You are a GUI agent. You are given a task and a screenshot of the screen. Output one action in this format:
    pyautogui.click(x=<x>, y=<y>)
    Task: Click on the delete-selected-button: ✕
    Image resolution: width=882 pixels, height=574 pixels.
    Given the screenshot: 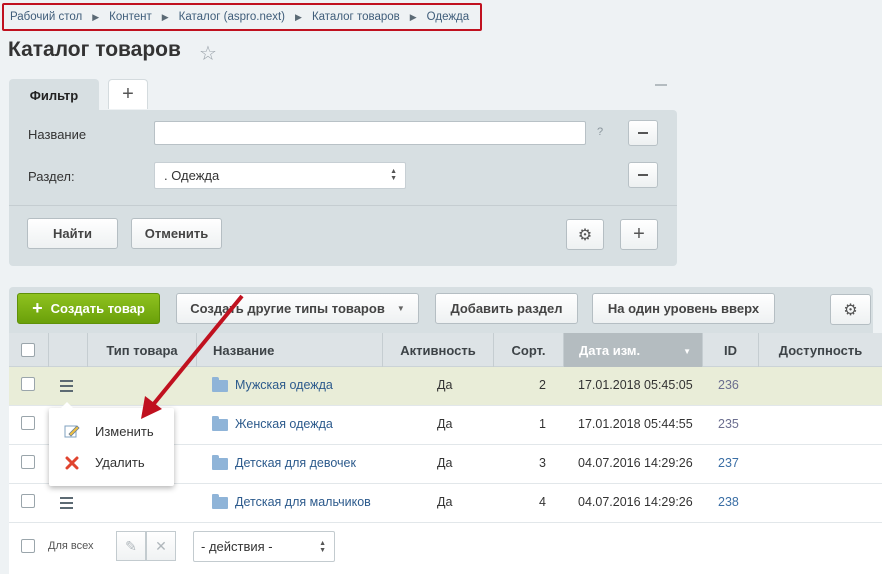 What is the action you would take?
    pyautogui.click(x=161, y=546)
    